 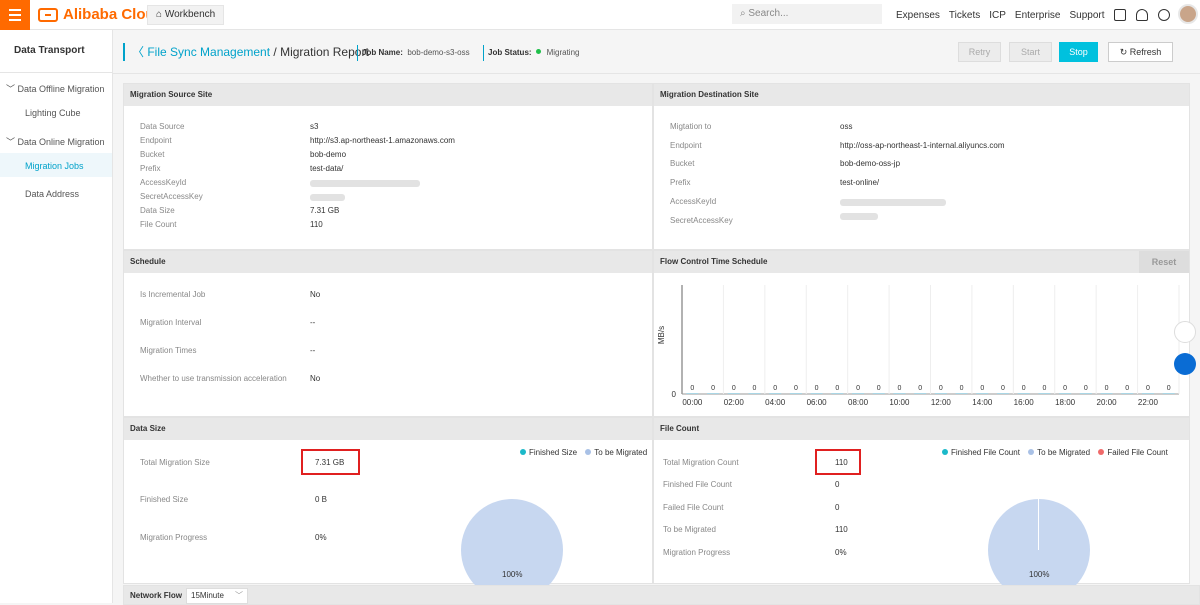 I want to click on y-tick-label: 0, so click(x=674, y=394).